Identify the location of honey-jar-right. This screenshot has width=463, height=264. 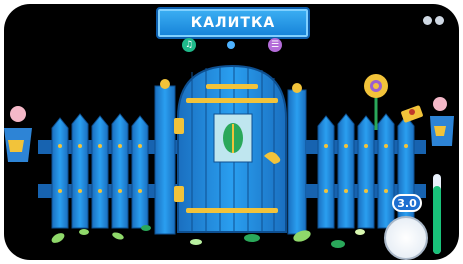
(442, 121).